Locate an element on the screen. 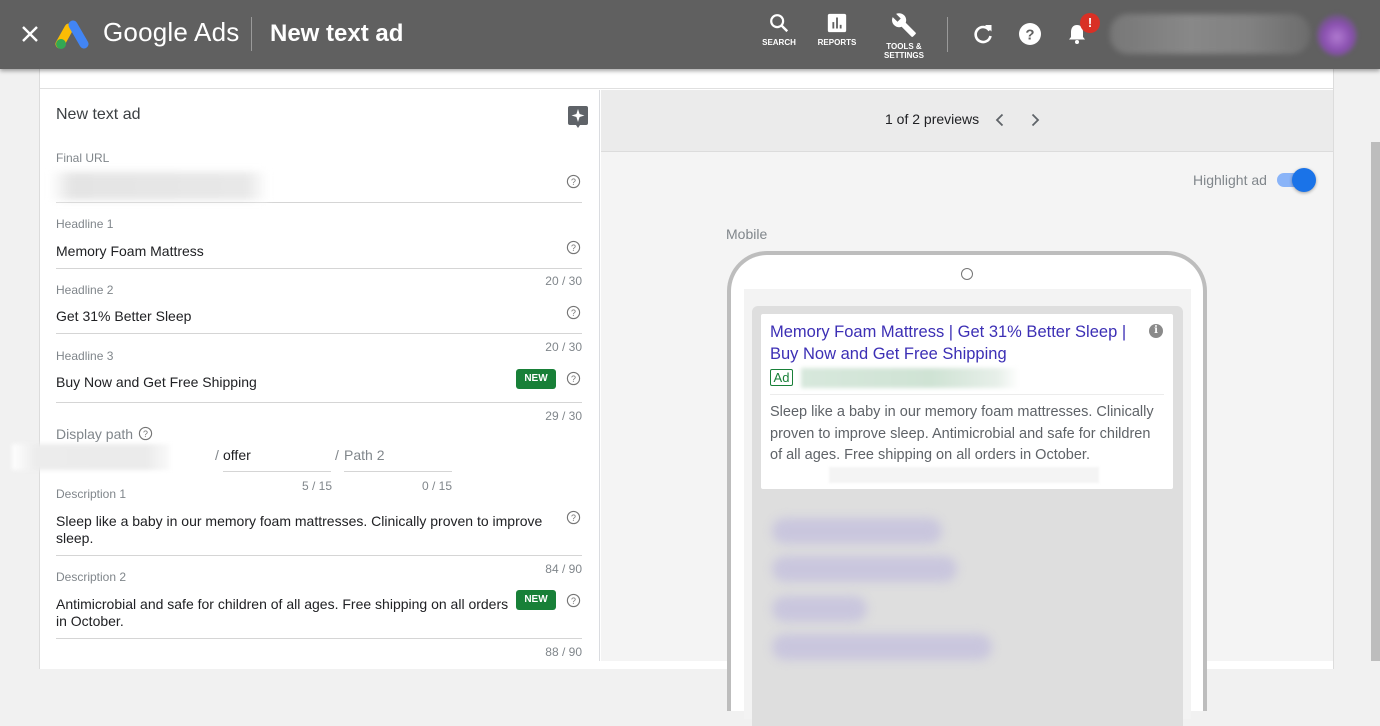 This screenshot has height=726, width=1380. device-label: Mobile is located at coordinates (747, 234).